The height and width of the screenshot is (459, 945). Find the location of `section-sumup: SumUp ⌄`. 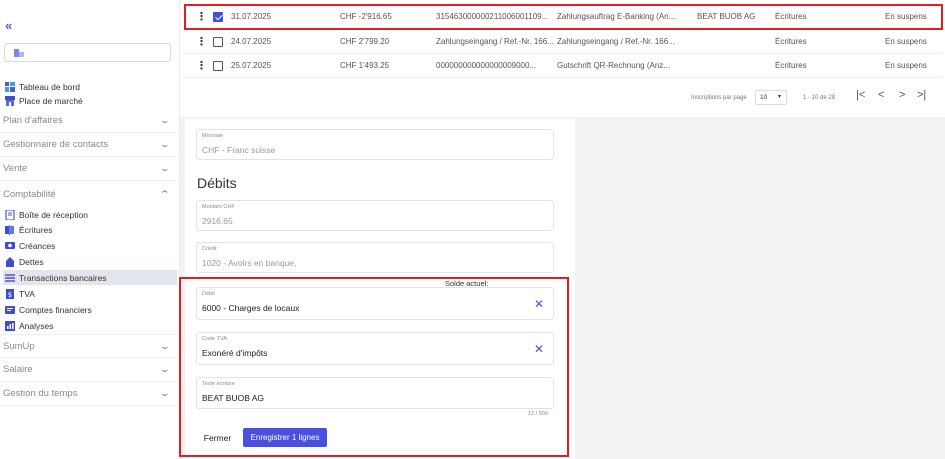

section-sumup: SumUp ⌄ is located at coordinates (90, 346).